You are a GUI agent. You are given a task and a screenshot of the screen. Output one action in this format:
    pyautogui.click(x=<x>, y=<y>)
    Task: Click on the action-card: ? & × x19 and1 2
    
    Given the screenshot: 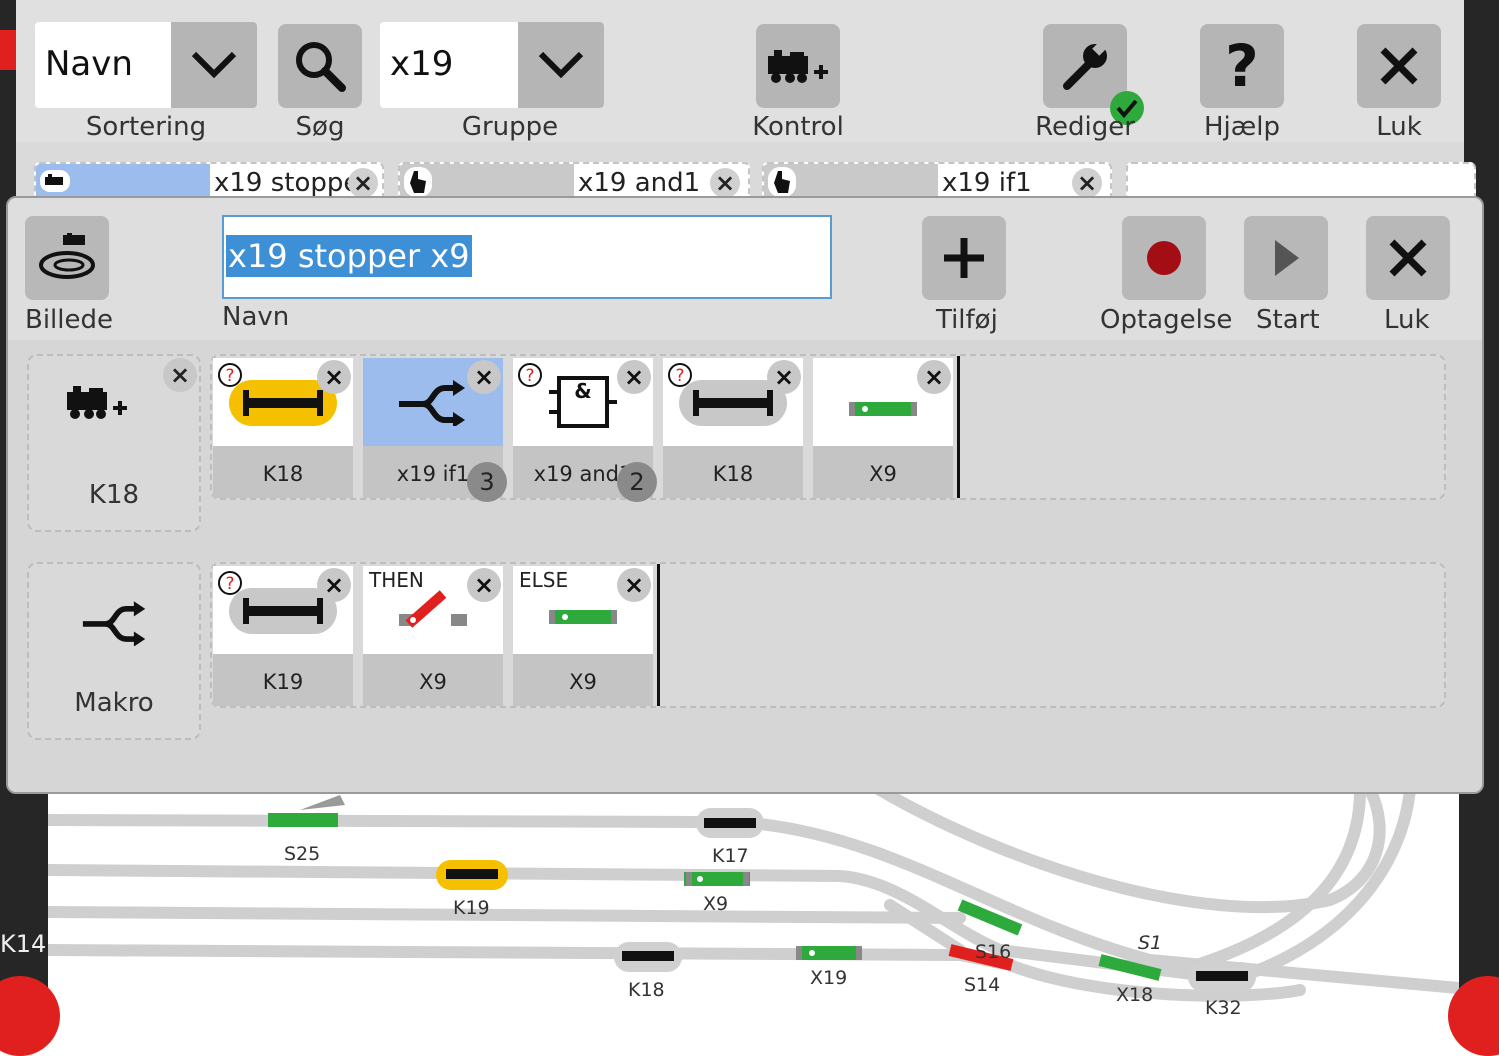 What is the action you would take?
    pyautogui.click(x=585, y=430)
    